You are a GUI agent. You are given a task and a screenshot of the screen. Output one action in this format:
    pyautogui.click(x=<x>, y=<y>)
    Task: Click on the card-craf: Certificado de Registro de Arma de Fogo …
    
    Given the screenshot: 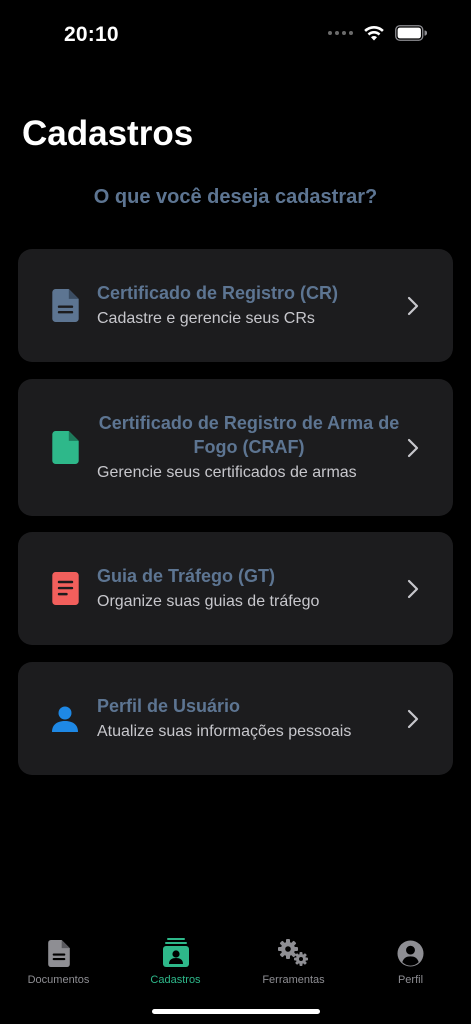 What is the action you would take?
    pyautogui.click(x=235, y=447)
    